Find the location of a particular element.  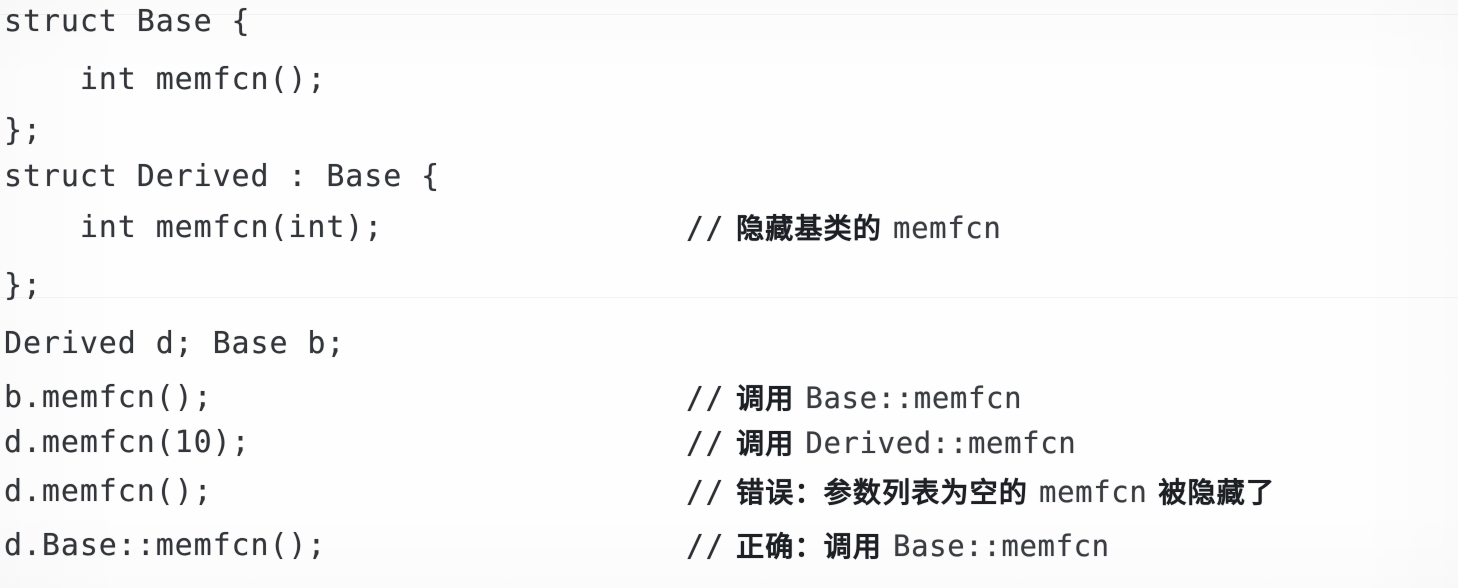

code-source-text: int memfcn(); is located at coordinates (165, 79).